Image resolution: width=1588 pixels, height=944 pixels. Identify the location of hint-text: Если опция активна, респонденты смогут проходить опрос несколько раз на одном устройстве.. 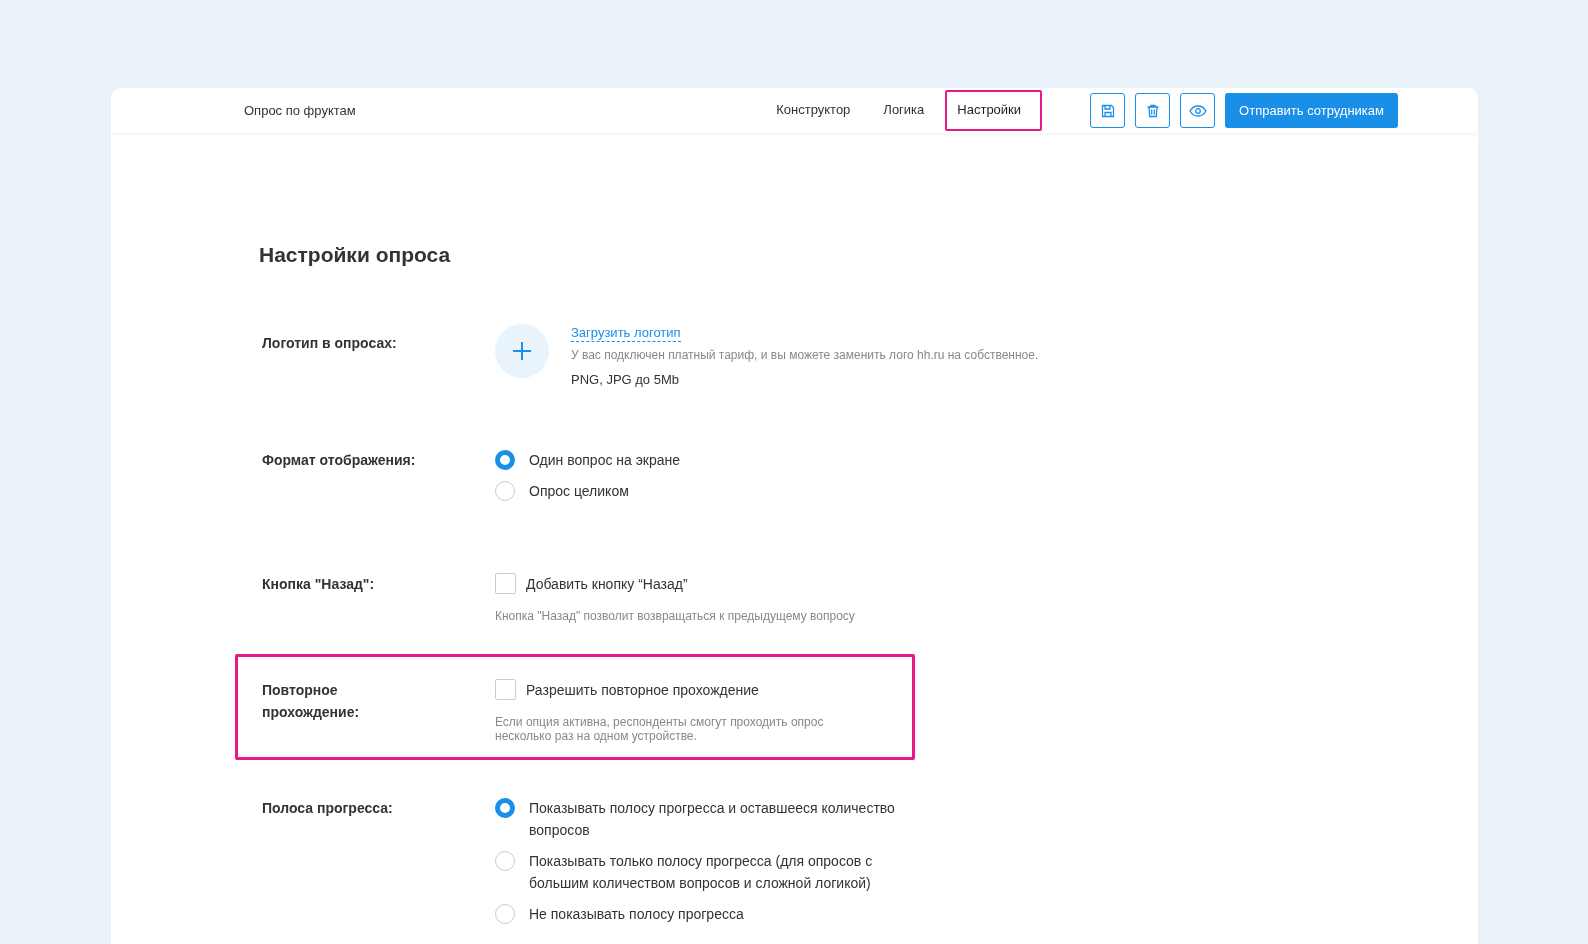
(660, 729).